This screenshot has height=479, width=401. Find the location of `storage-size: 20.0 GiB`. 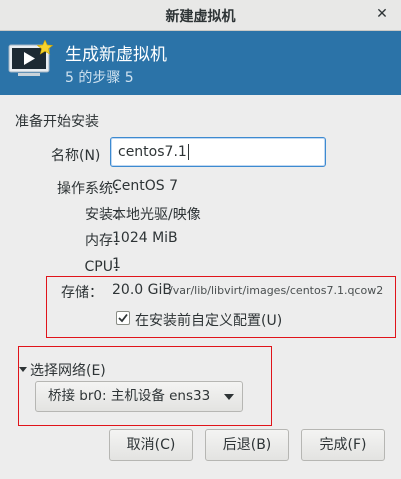

storage-size: 20.0 GiB is located at coordinates (142, 290).